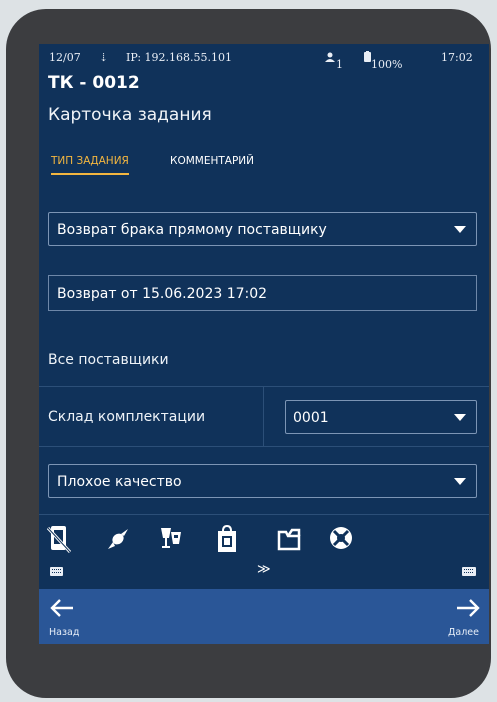 Image resolution: width=497 pixels, height=702 pixels. What do you see at coordinates (108, 360) in the screenshot?
I see `suppliers-selector: Все поставщики` at bounding box center [108, 360].